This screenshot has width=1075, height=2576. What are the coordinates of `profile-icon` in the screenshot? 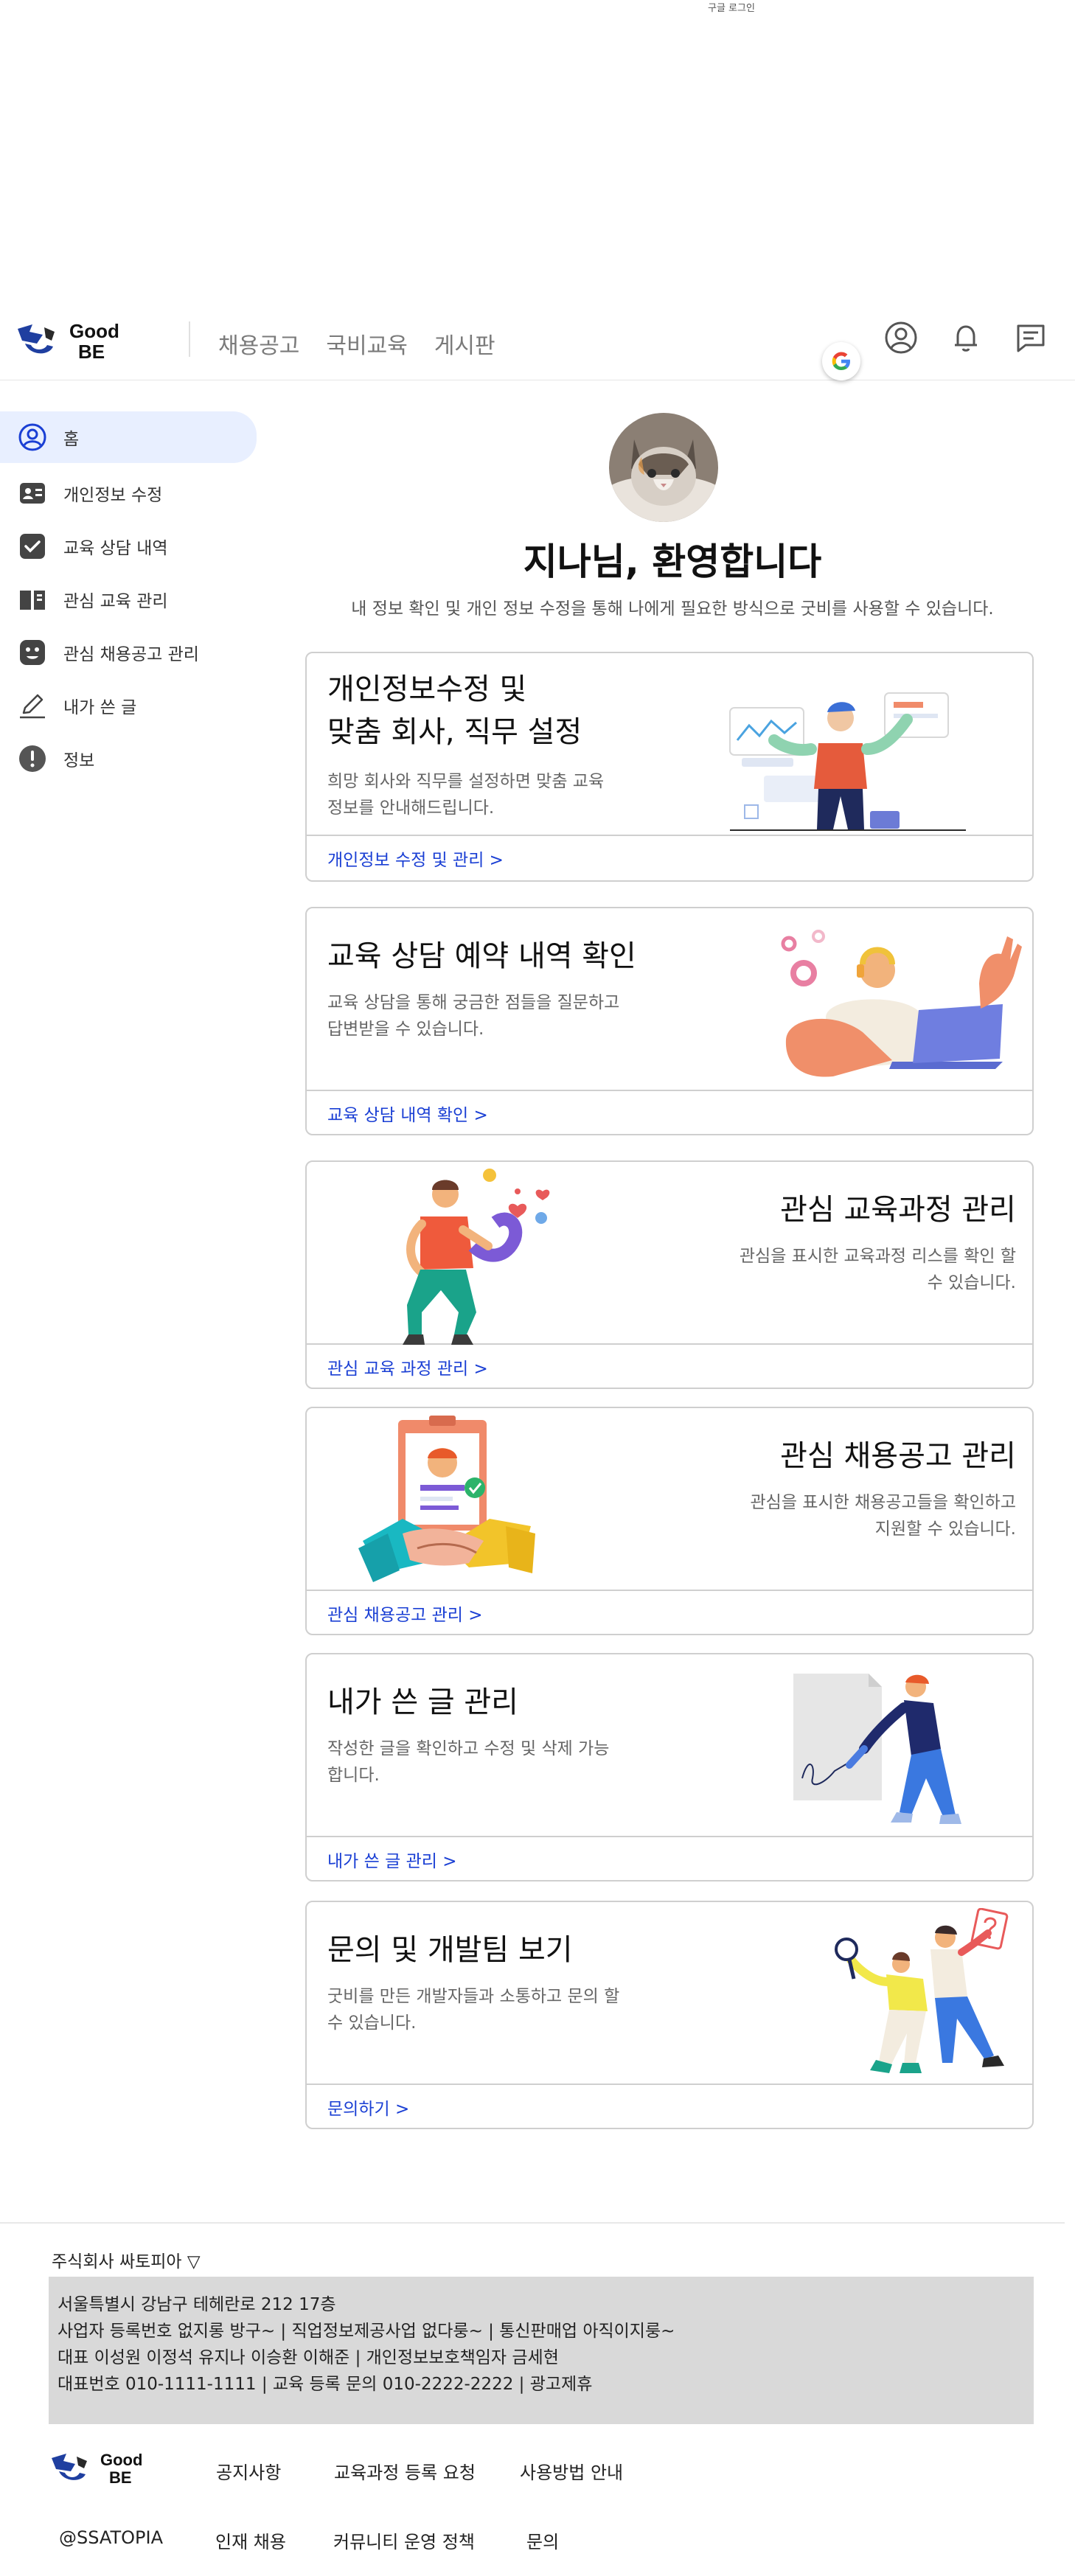 It's located at (901, 338).